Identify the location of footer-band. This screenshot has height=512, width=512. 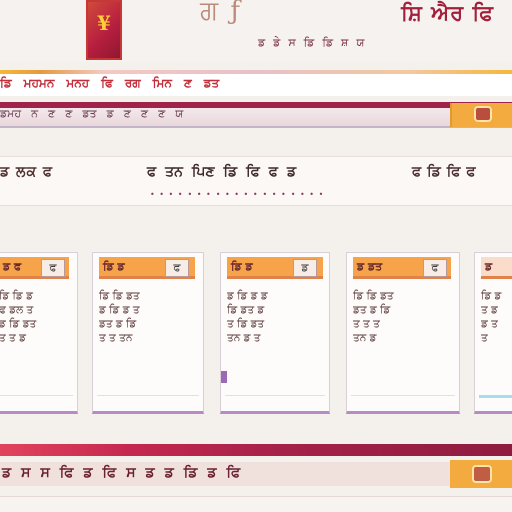
(256, 450).